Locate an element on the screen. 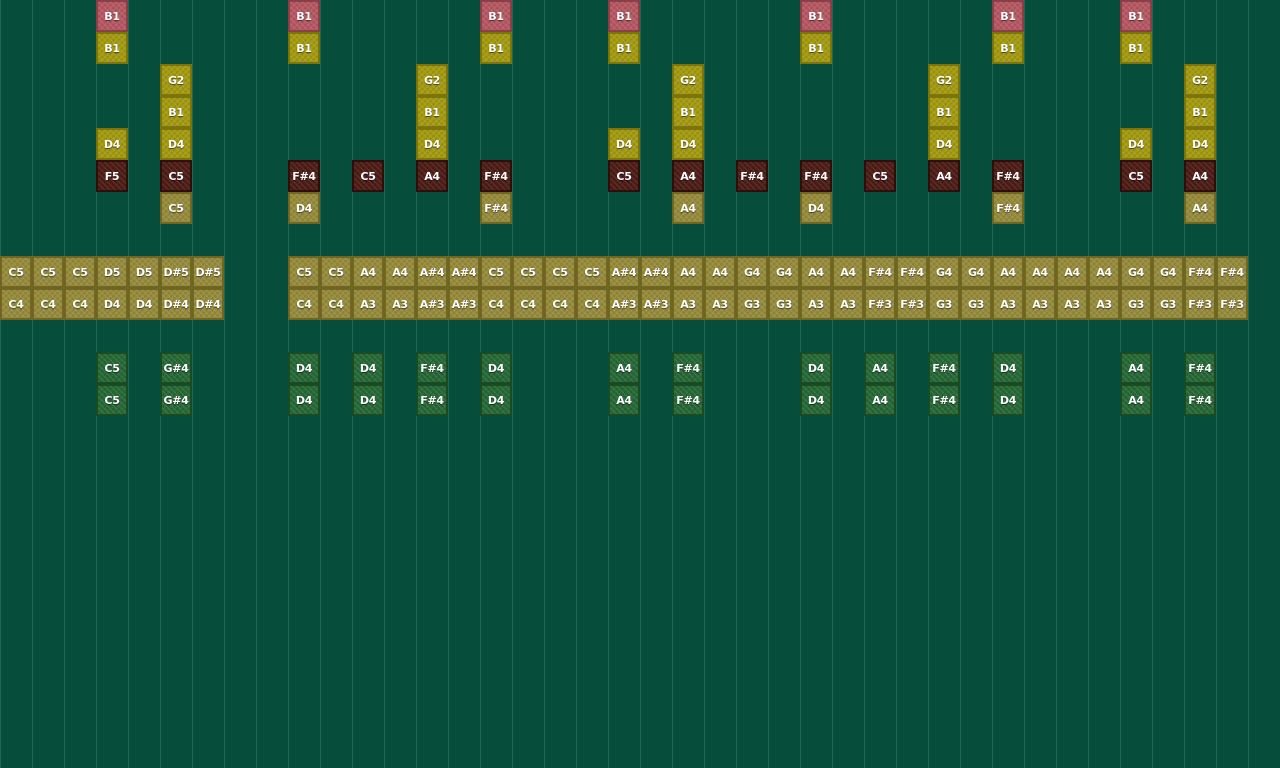 The width and height of the screenshot is (1280, 768). note-cell: D#5 is located at coordinates (176, 272).